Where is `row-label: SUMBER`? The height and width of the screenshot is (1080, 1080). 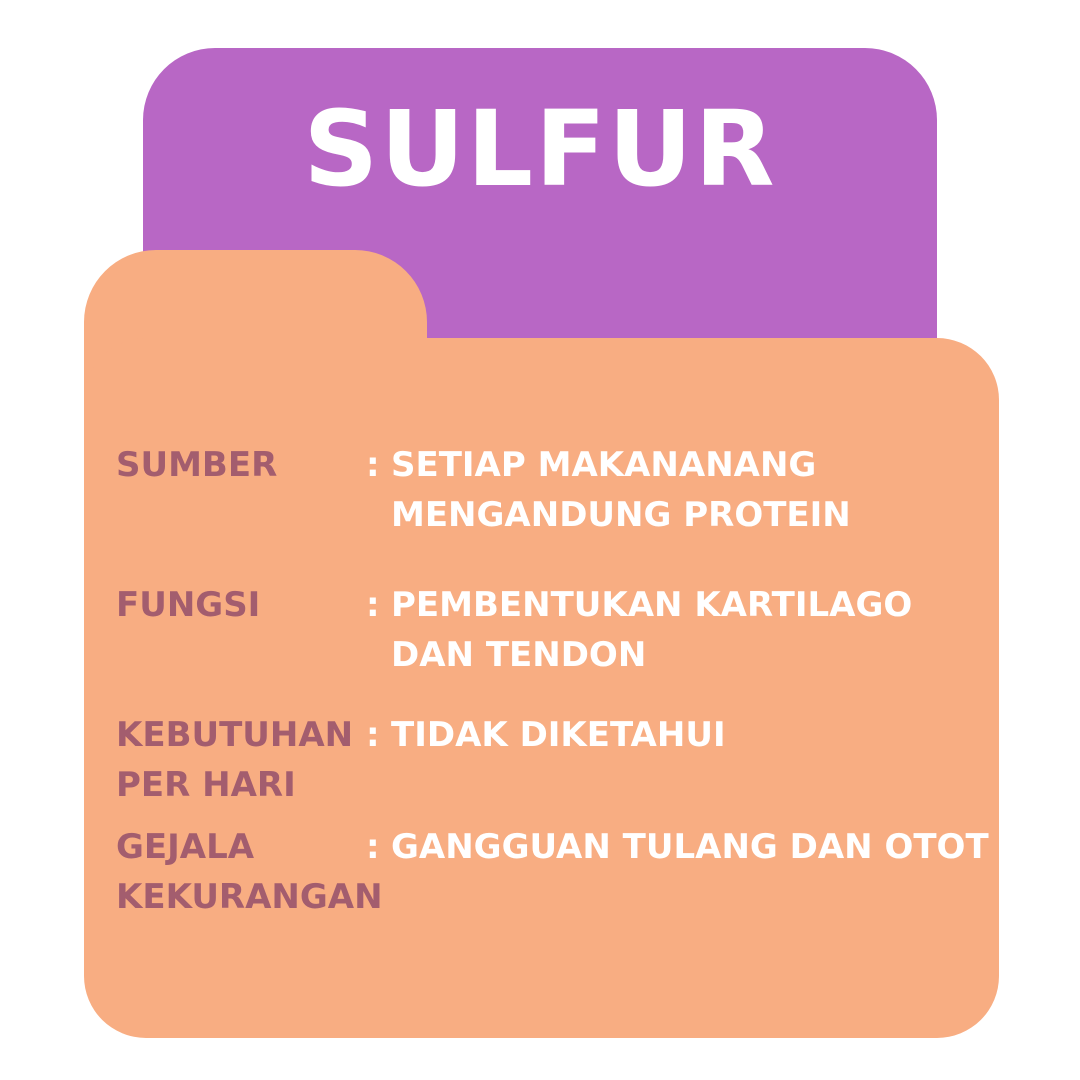
row-label: SUMBER is located at coordinates (197, 465).